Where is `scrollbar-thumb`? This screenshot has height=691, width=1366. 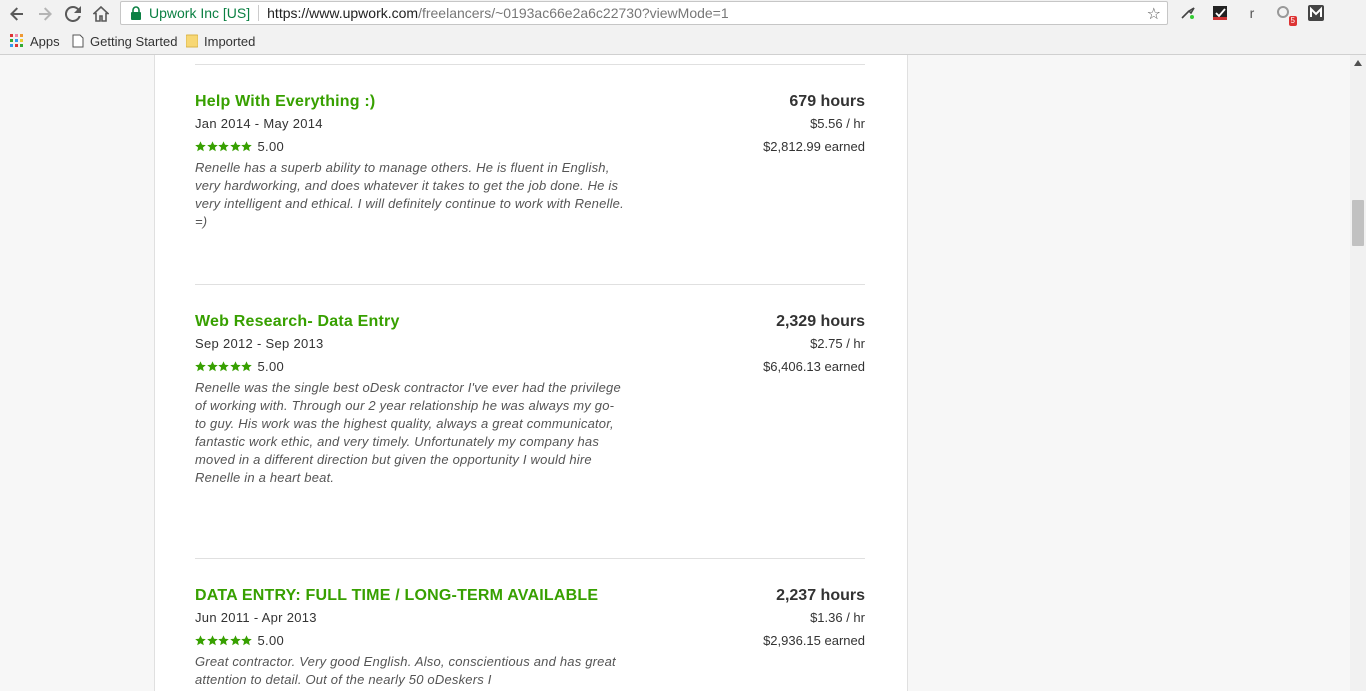
scrollbar-thumb is located at coordinates (1358, 223).